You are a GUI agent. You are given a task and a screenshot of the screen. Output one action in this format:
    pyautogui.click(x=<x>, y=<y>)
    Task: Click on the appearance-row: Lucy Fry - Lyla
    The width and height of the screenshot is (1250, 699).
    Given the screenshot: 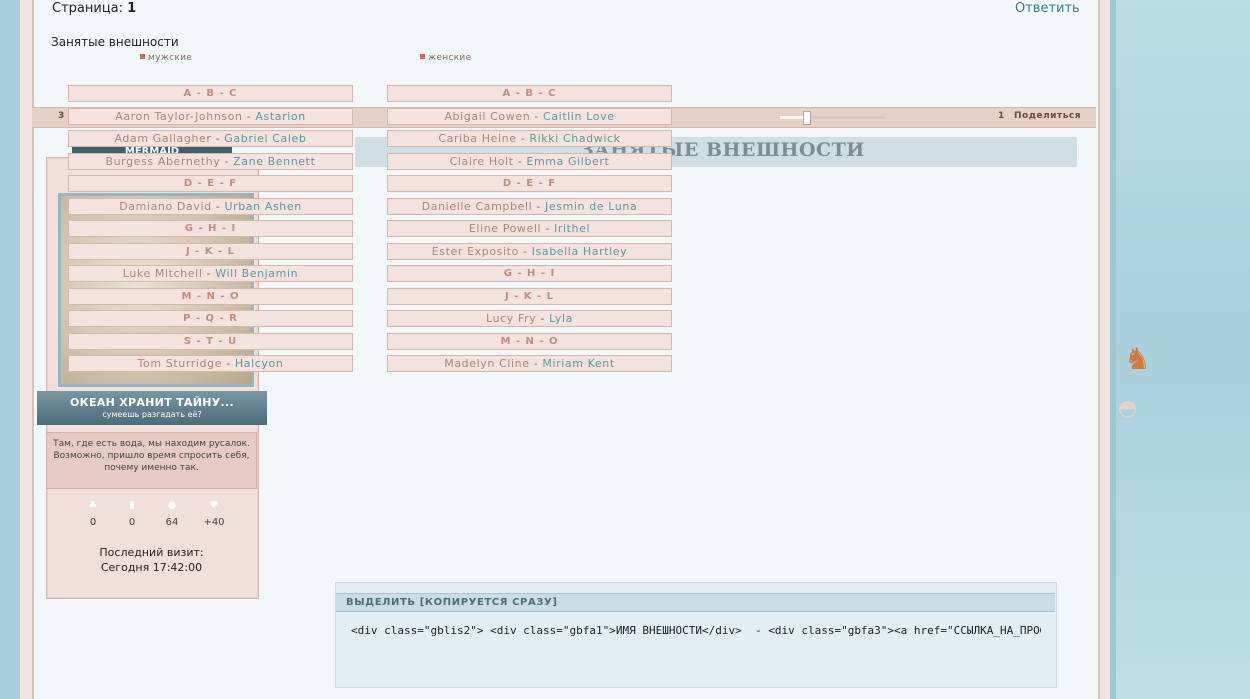 What is the action you would take?
    pyautogui.click(x=529, y=318)
    